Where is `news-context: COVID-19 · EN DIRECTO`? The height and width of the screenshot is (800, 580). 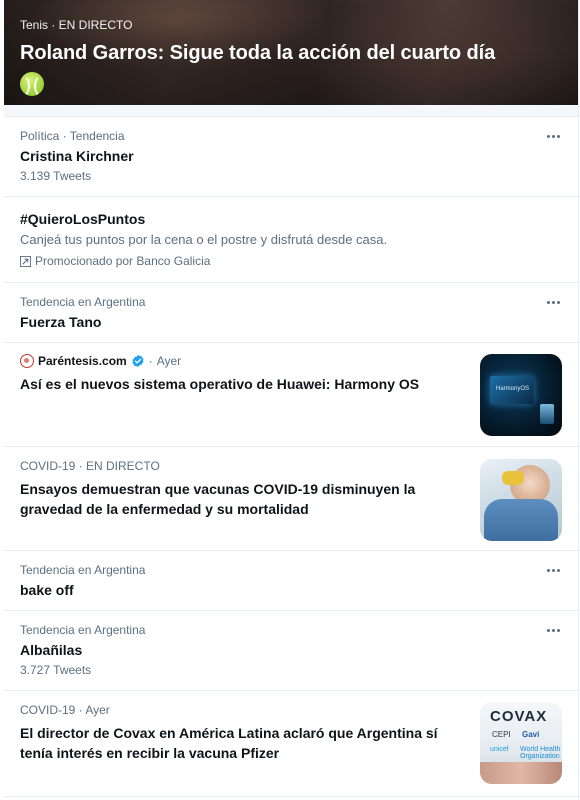 news-context: COVID-19 · EN DIRECTO is located at coordinates (90, 466).